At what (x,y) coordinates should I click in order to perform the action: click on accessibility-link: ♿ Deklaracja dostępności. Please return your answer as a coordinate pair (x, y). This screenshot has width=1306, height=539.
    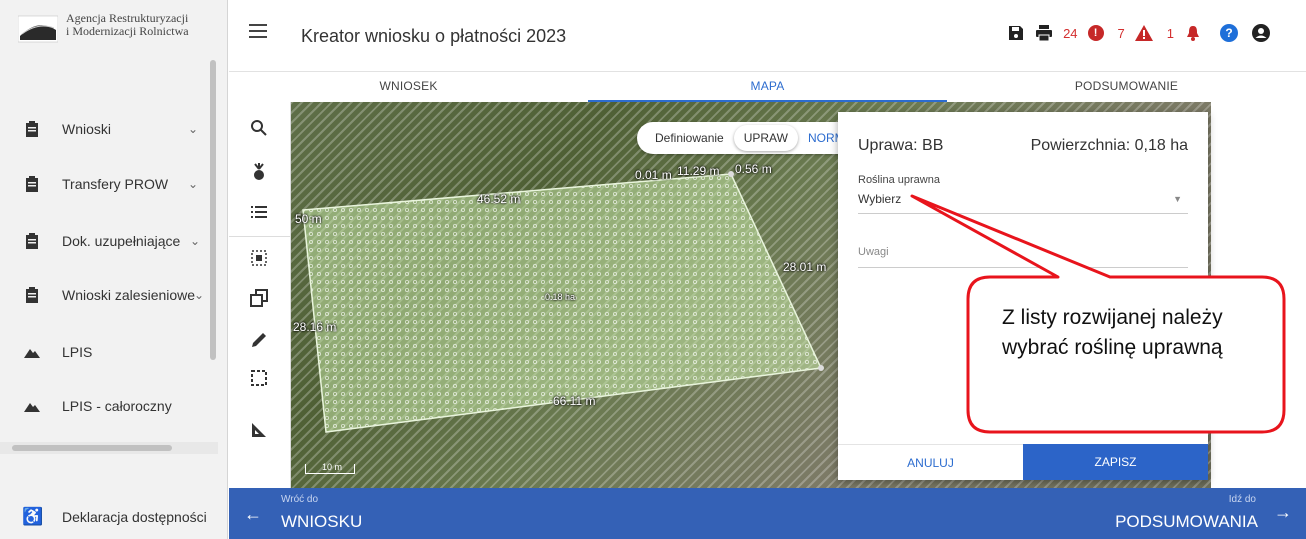
    Looking at the image, I should click on (114, 517).